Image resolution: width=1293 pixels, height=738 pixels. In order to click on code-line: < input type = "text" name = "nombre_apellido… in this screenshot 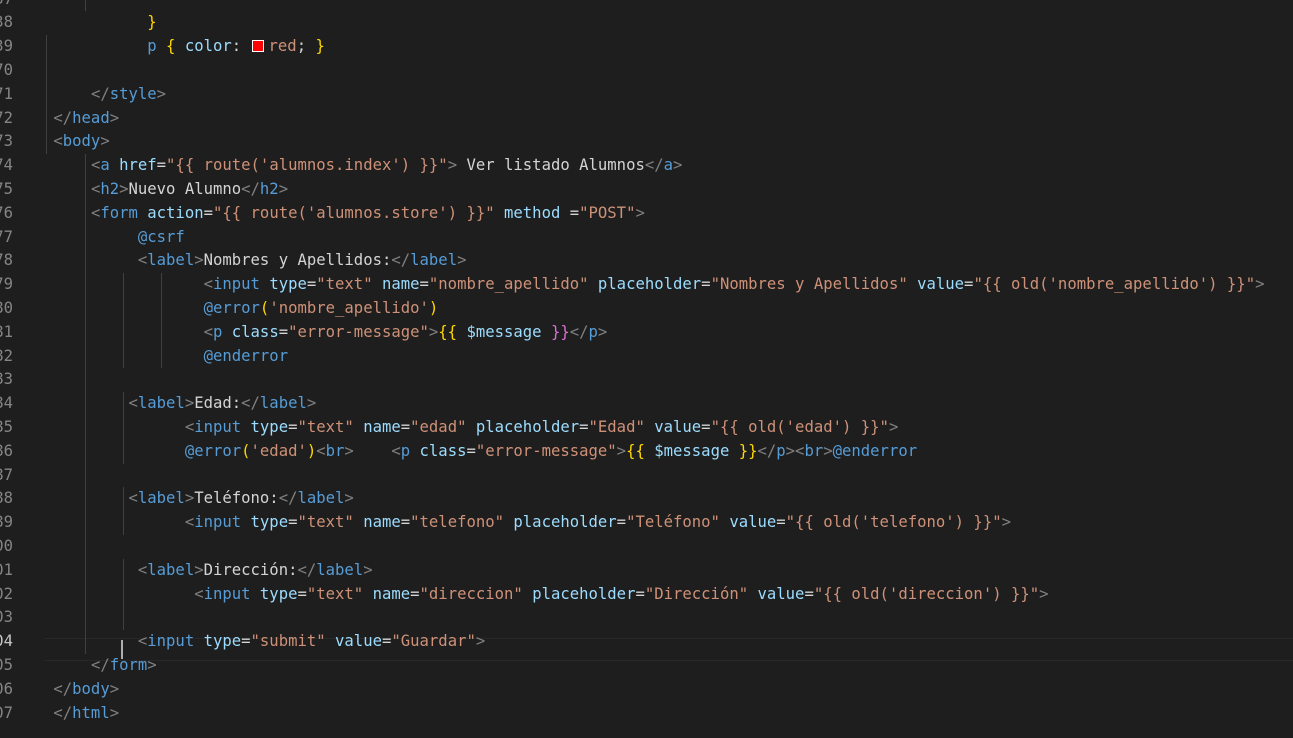, I will do `click(646, 285)`.